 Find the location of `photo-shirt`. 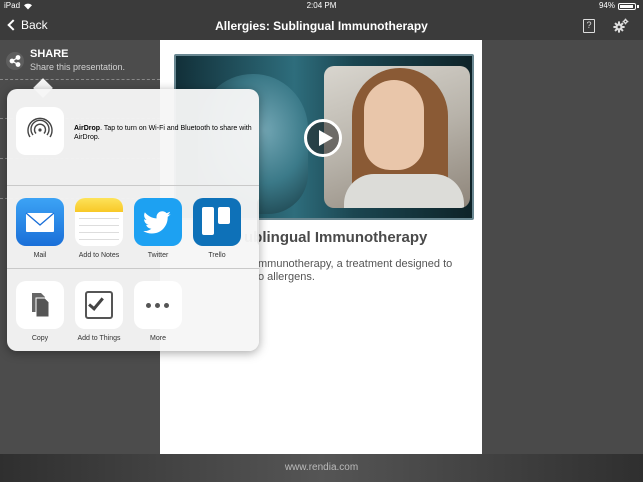

photo-shirt is located at coordinates (404, 191).